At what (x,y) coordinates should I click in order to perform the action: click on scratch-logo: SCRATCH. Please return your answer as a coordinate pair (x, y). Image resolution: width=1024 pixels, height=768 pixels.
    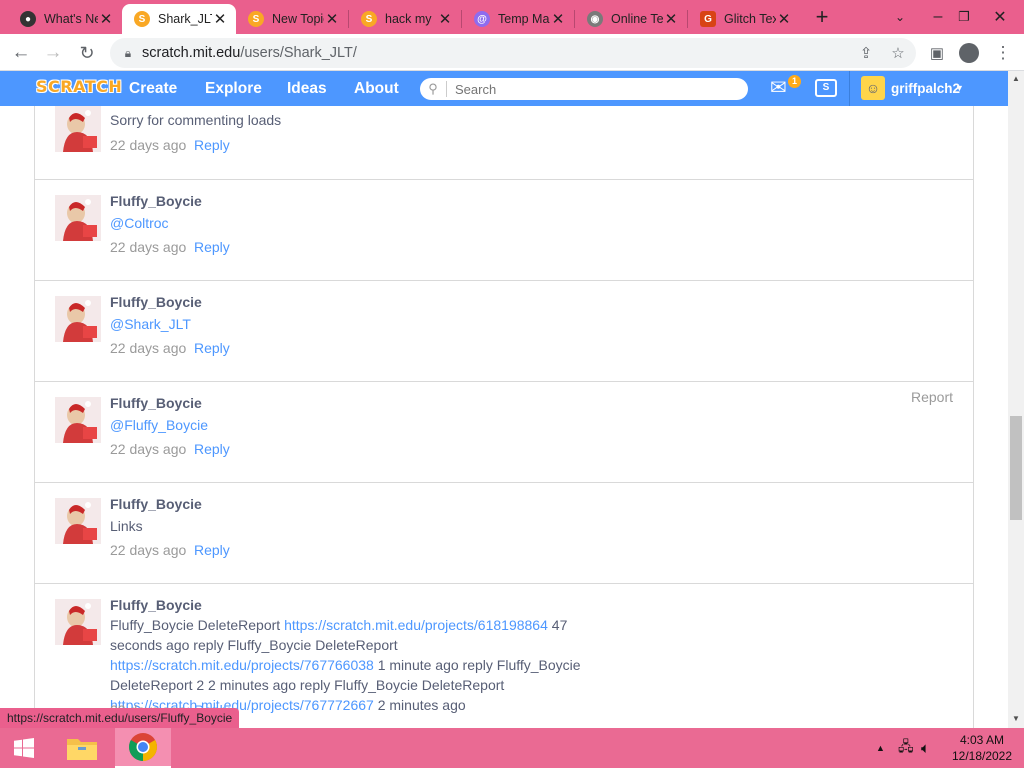
    Looking at the image, I should click on (79, 86).